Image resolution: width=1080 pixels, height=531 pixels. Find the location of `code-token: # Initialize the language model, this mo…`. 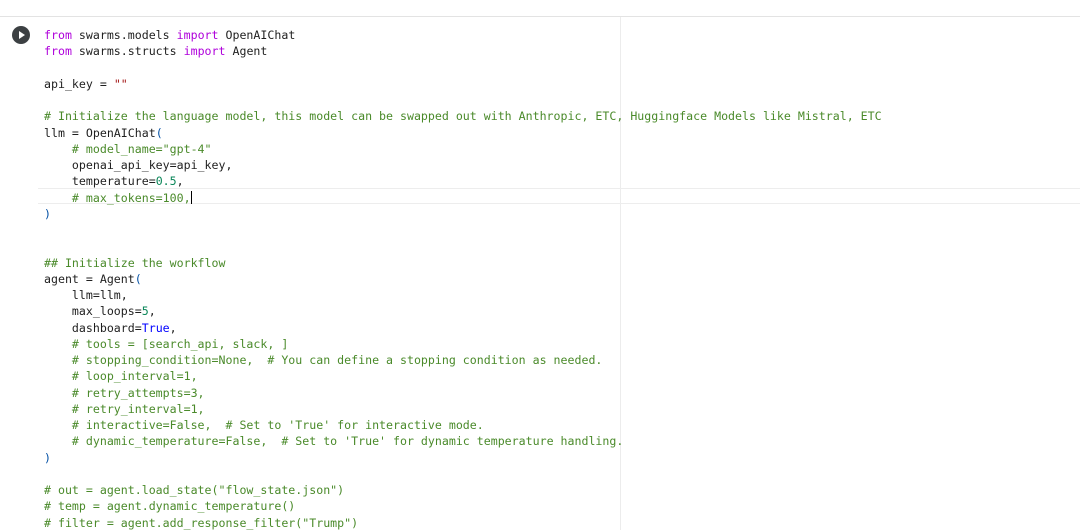

code-token: # Initialize the language model, this mo… is located at coordinates (463, 116).